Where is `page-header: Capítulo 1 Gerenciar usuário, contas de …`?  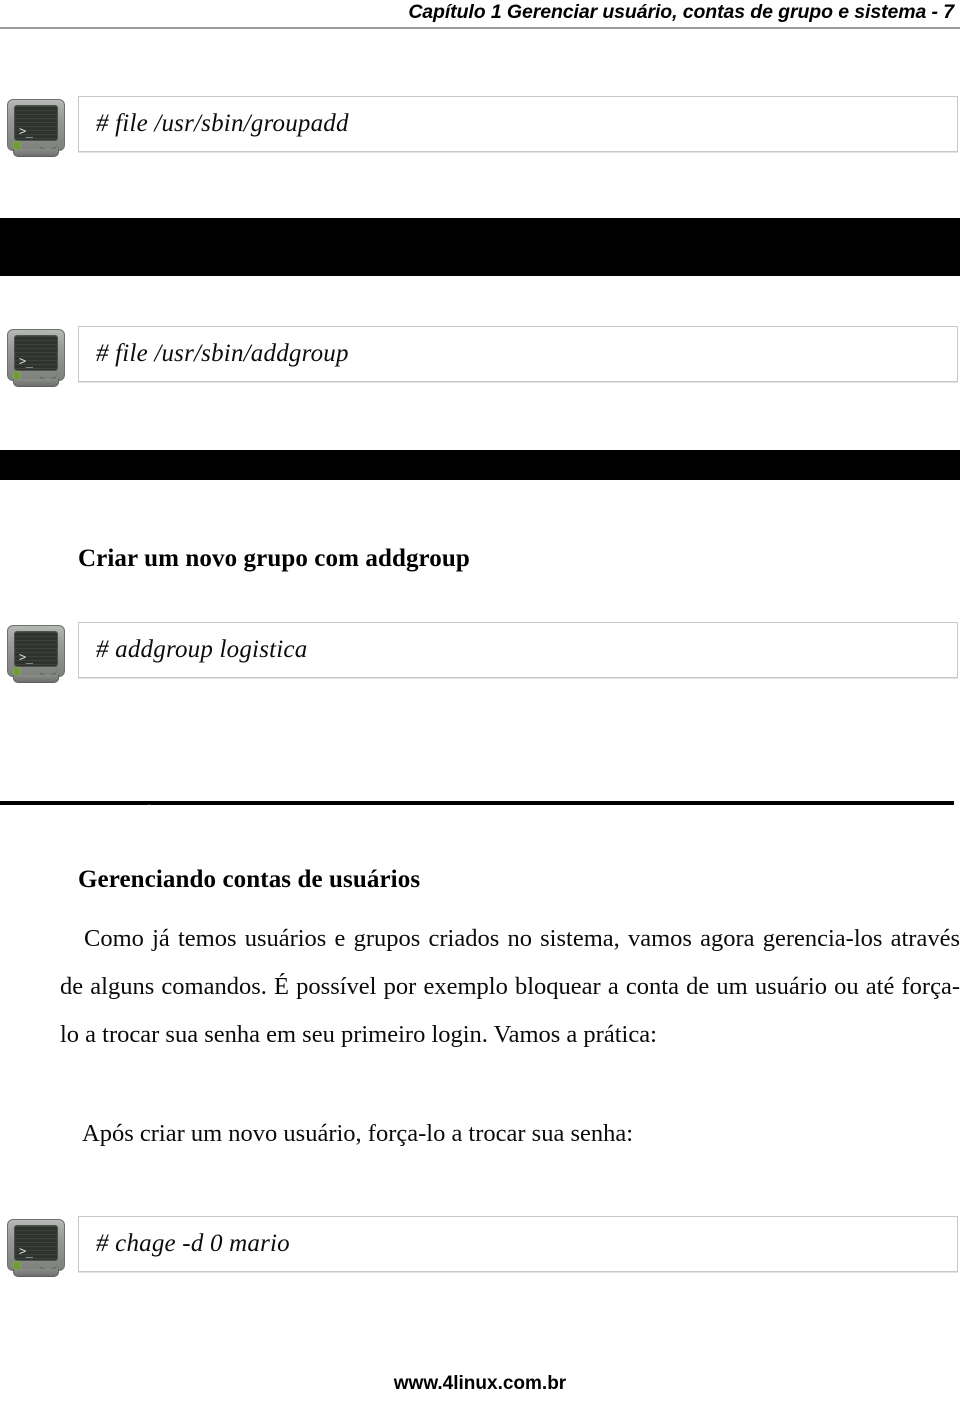
page-header: Capítulo 1 Gerenciar usuário, contas de … is located at coordinates (480, 14).